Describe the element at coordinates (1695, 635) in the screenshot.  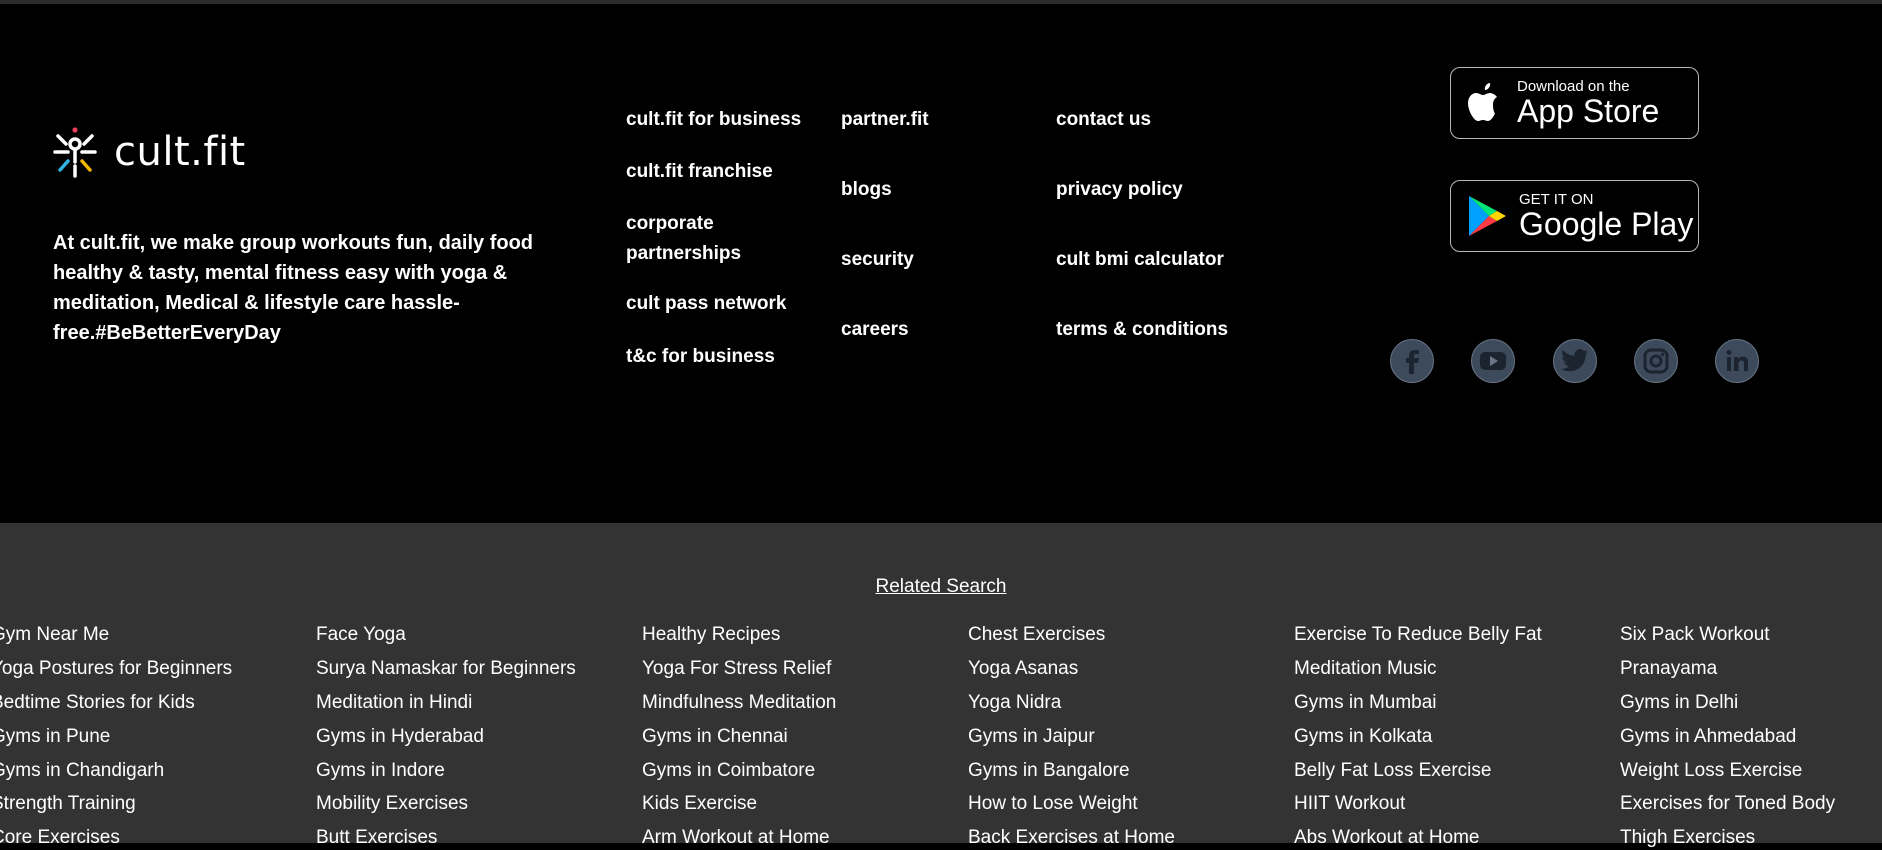
I see `related-link: Six Pack Workout` at that location.